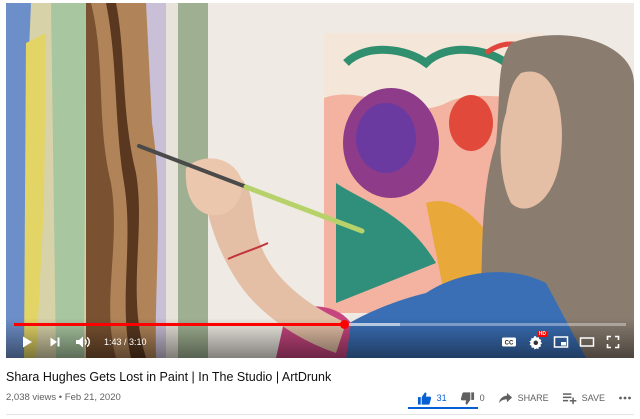 The width and height of the screenshot is (640, 419). What do you see at coordinates (432, 398) in the screenshot?
I see `like-button: 31` at bounding box center [432, 398].